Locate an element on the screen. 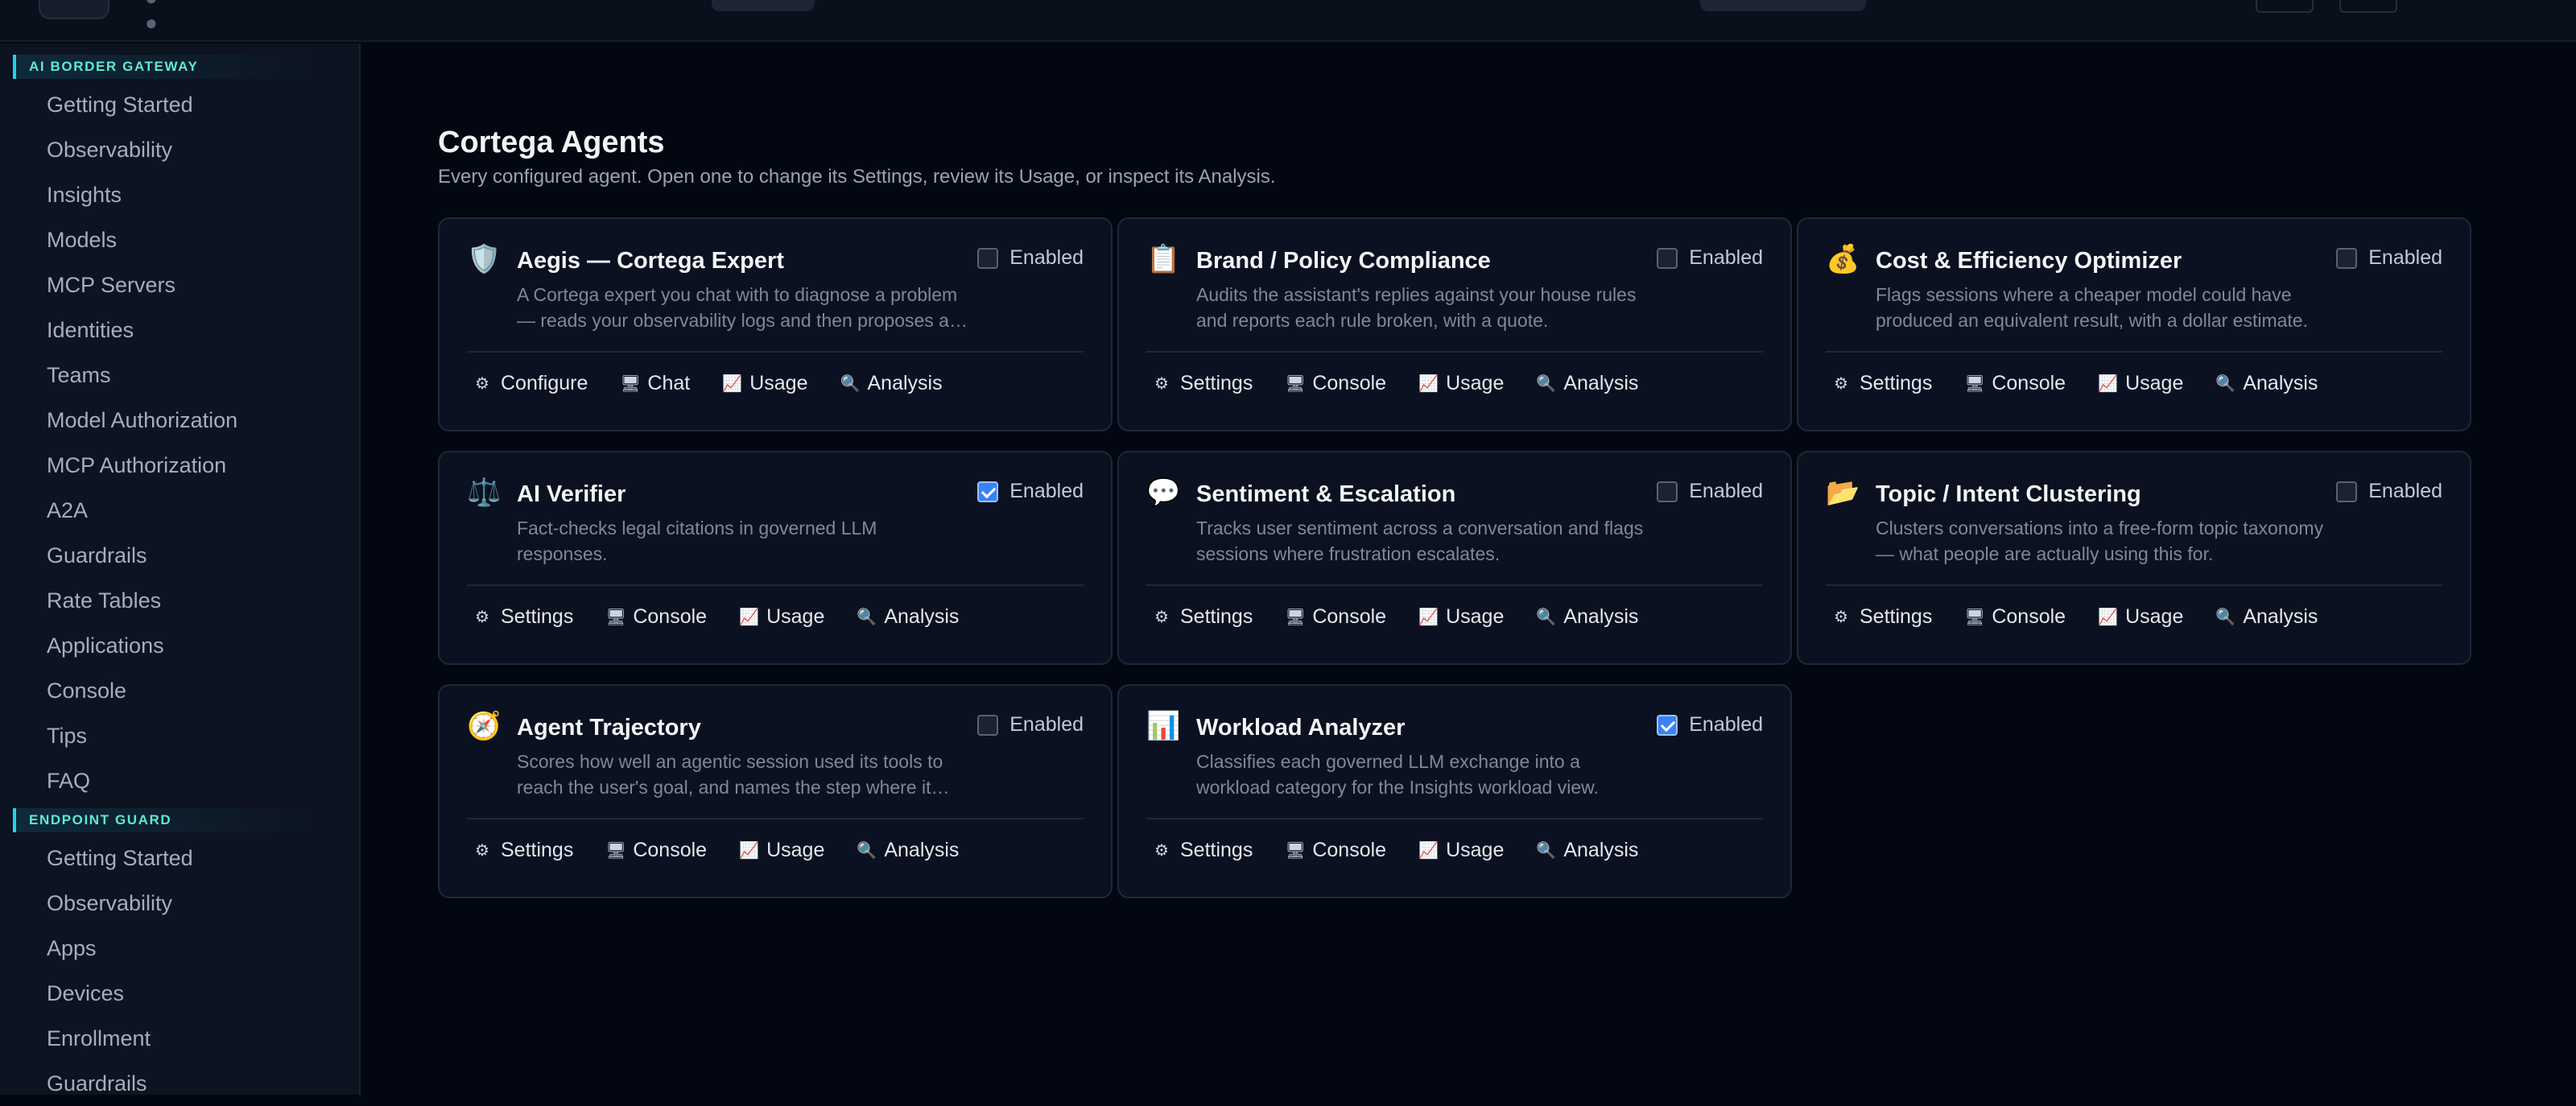 The height and width of the screenshot is (1106, 2576). sidebar-item-a2a: A2A is located at coordinates (179, 510).